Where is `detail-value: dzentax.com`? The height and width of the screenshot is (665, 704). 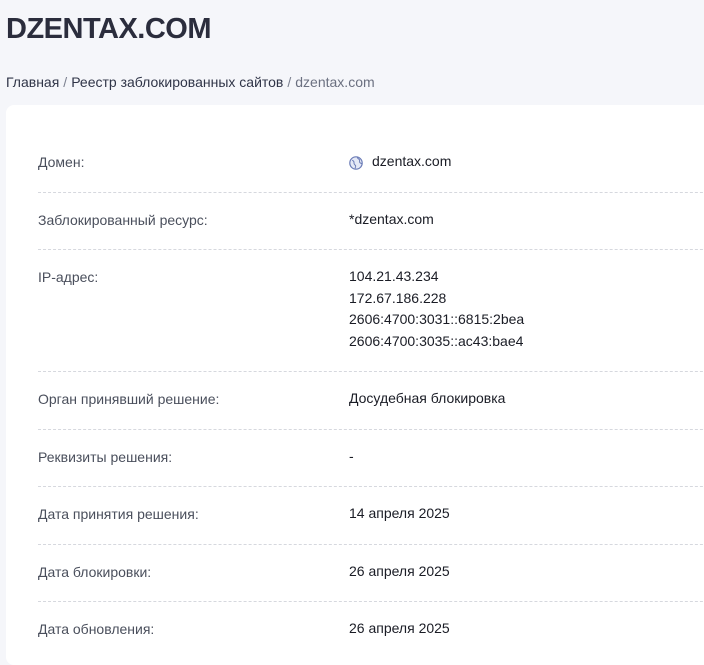
detail-value: dzentax.com is located at coordinates (400, 162).